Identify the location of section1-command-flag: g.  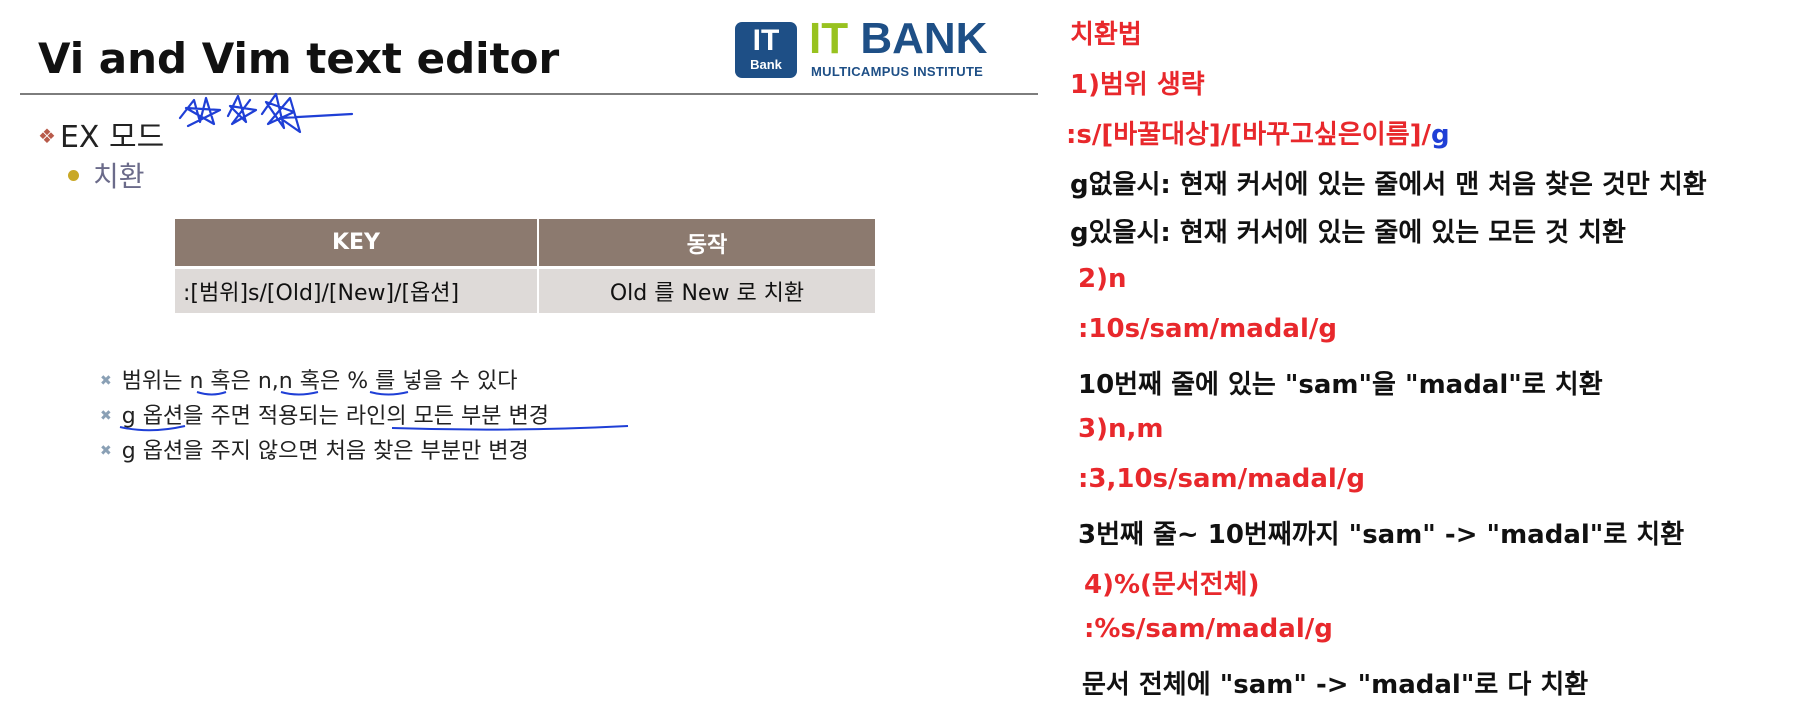
(1440, 135).